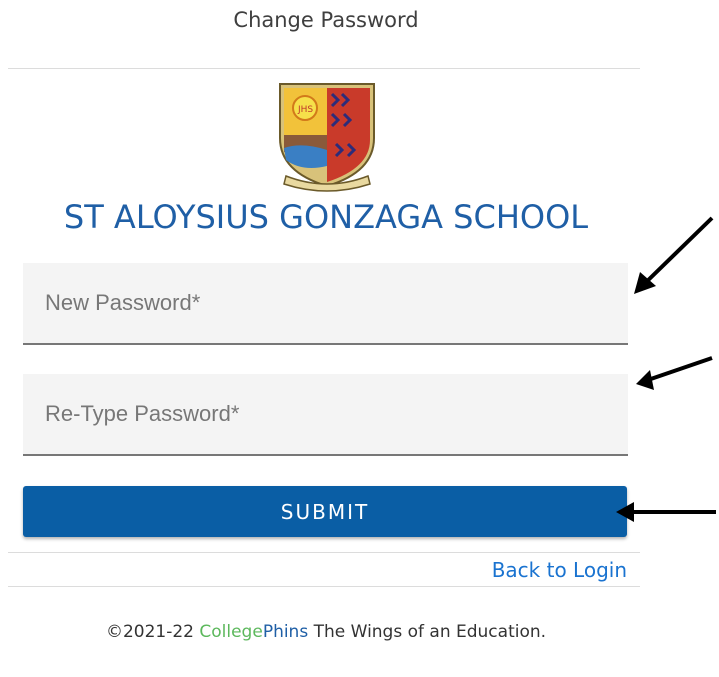  I want to click on footer-brand-college: College, so click(231, 632).